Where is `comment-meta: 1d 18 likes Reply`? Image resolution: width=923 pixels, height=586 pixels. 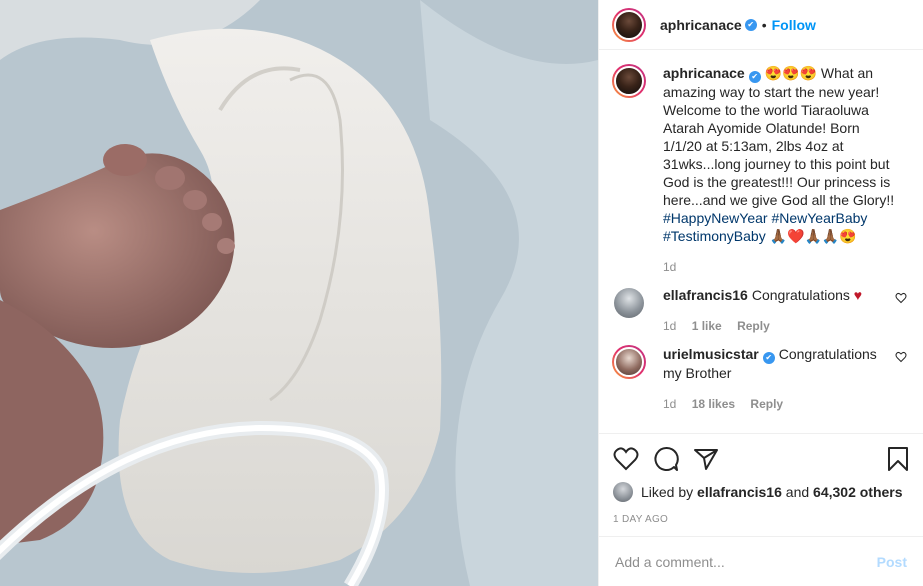
comment-meta: 1d 18 likes Reply is located at coordinates (779, 404).